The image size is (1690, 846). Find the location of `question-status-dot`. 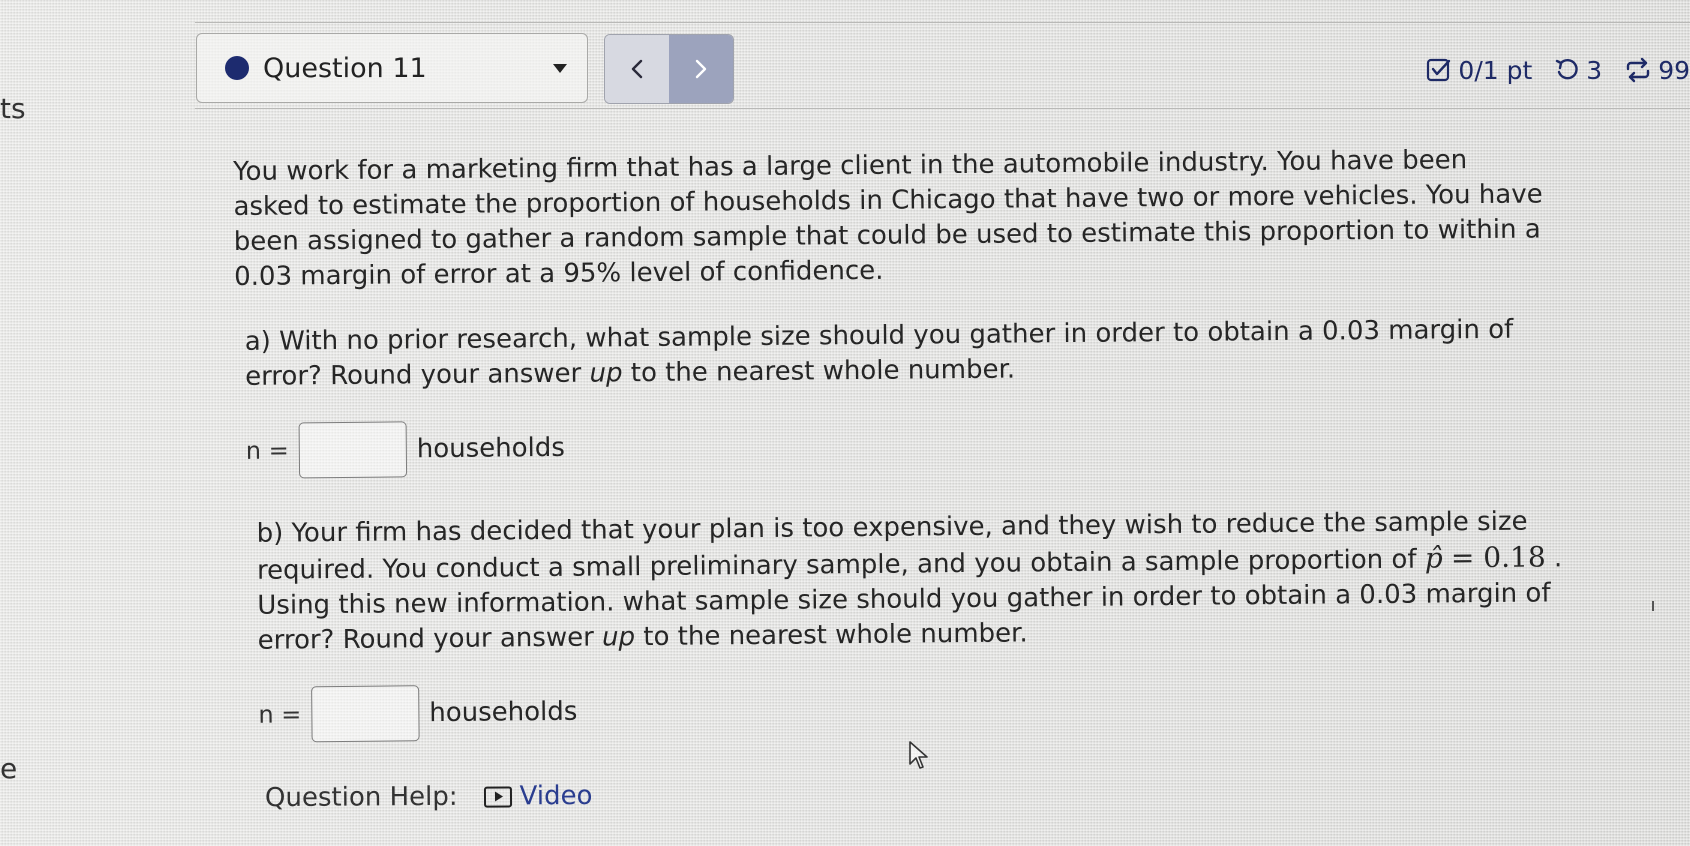

question-status-dot is located at coordinates (237, 68).